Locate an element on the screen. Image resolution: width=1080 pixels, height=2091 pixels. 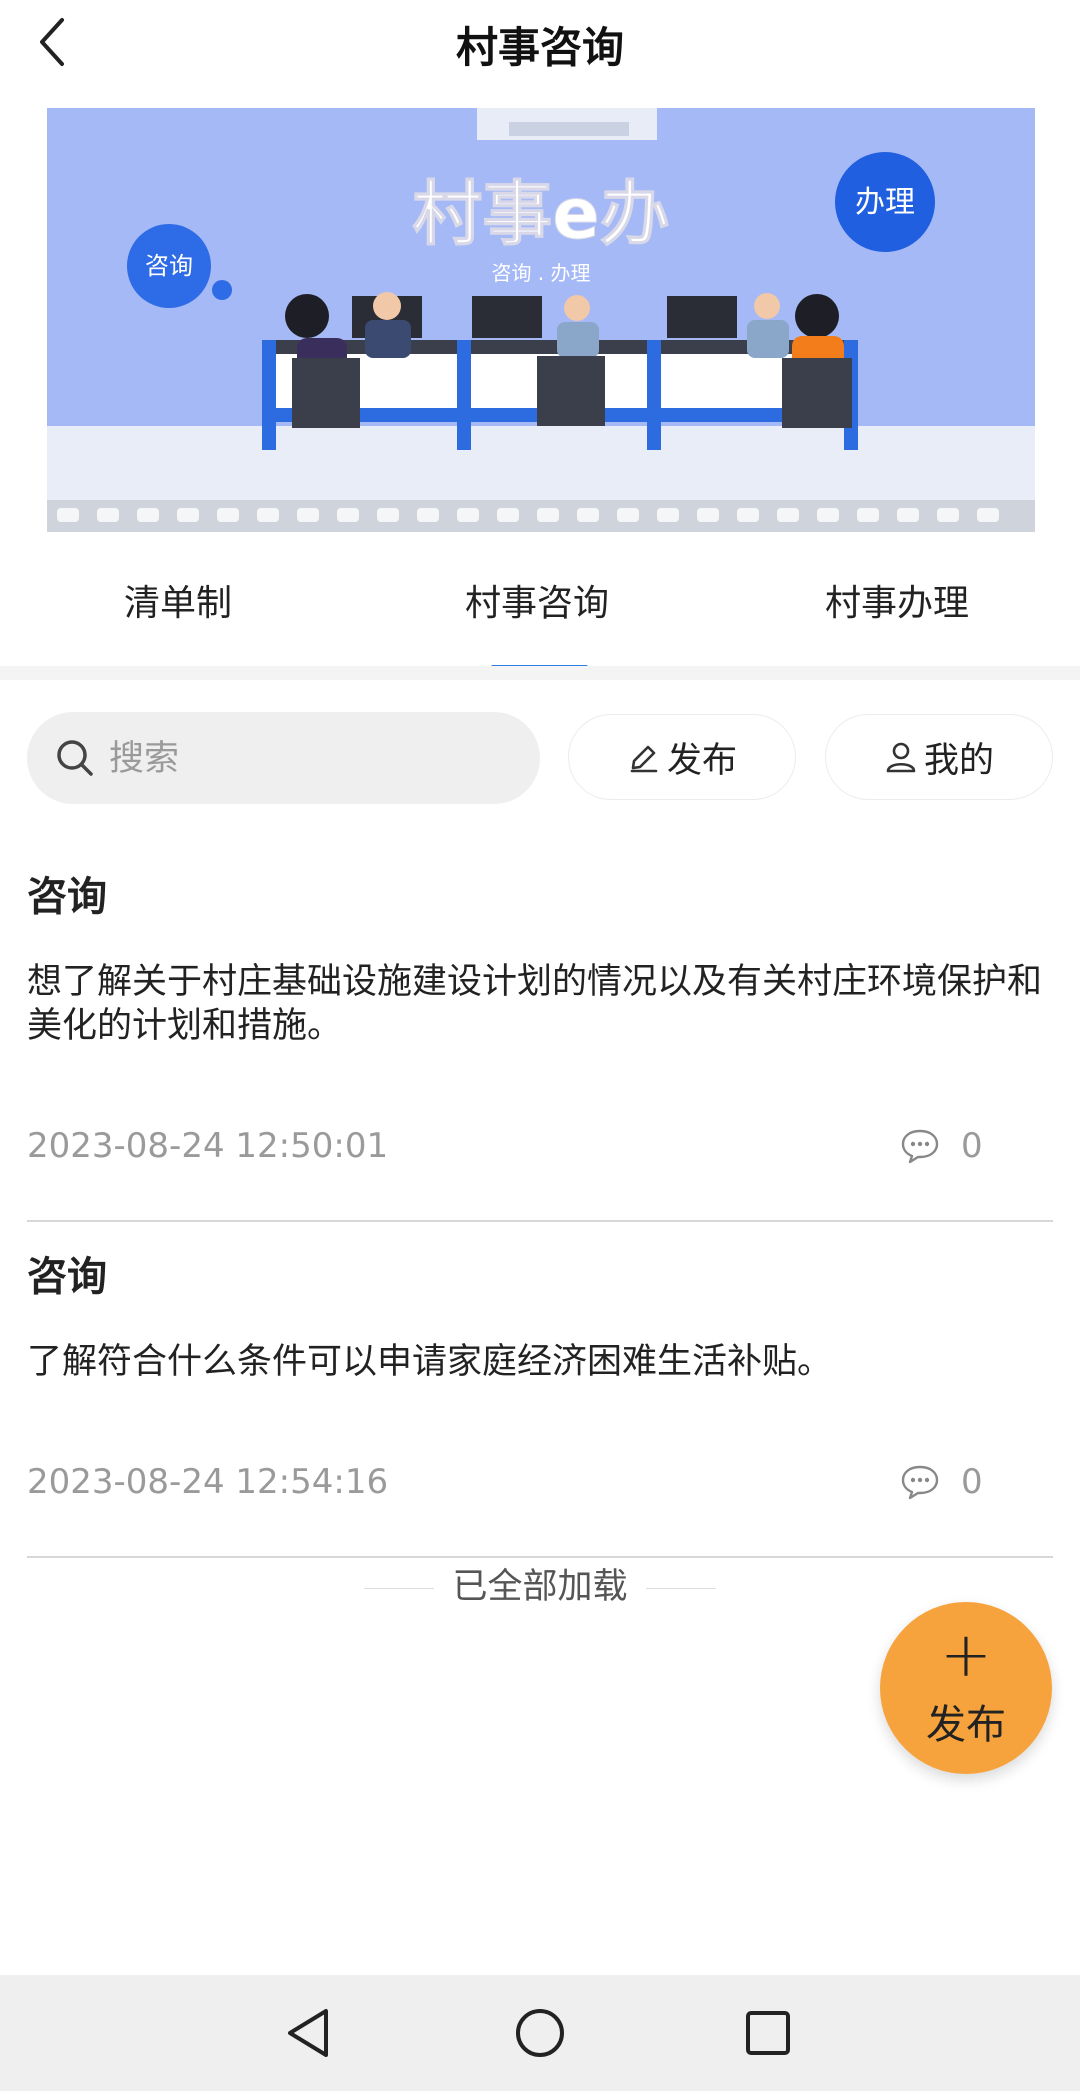
tab-checklist: 清单制 is located at coordinates (178, 600).